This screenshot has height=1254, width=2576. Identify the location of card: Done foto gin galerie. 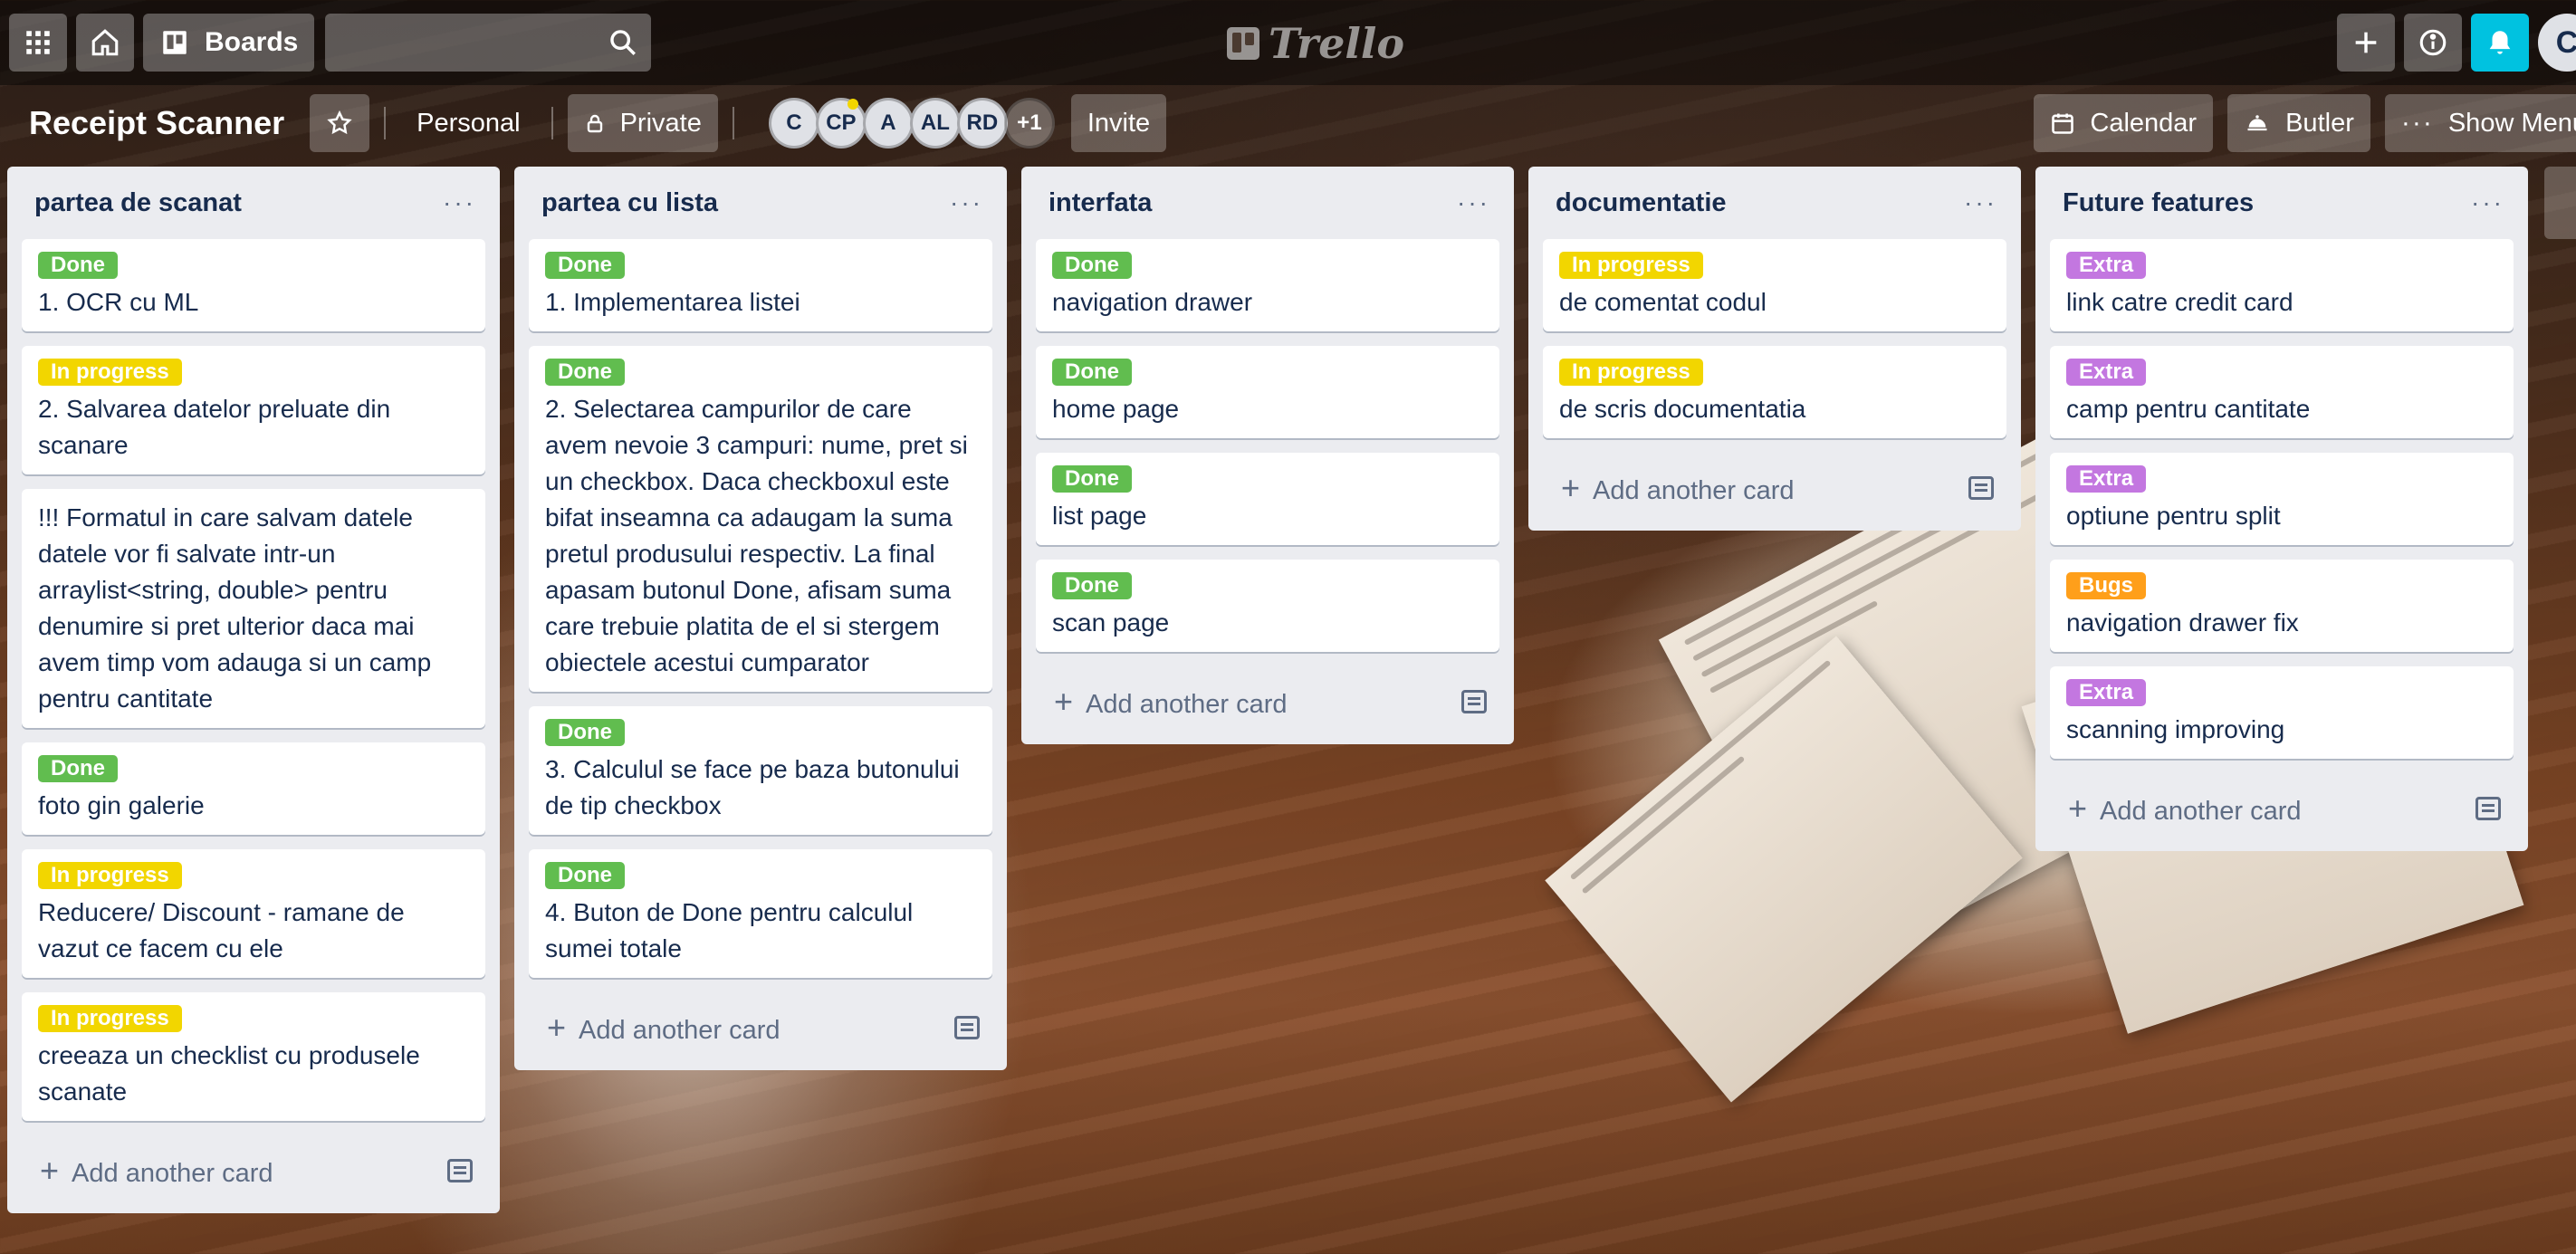
(253, 789).